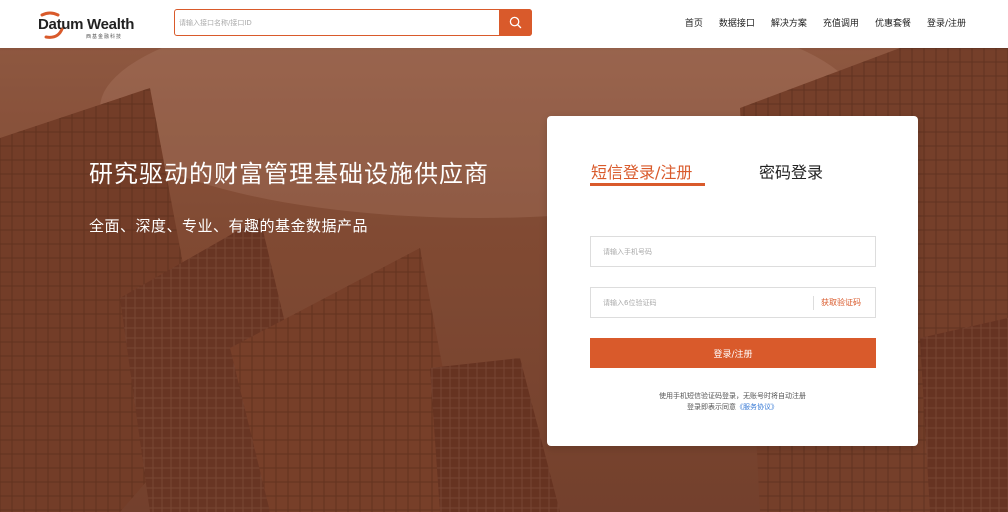 The width and height of the screenshot is (1008, 512). I want to click on nav-solutions: 解决方案, so click(789, 22).